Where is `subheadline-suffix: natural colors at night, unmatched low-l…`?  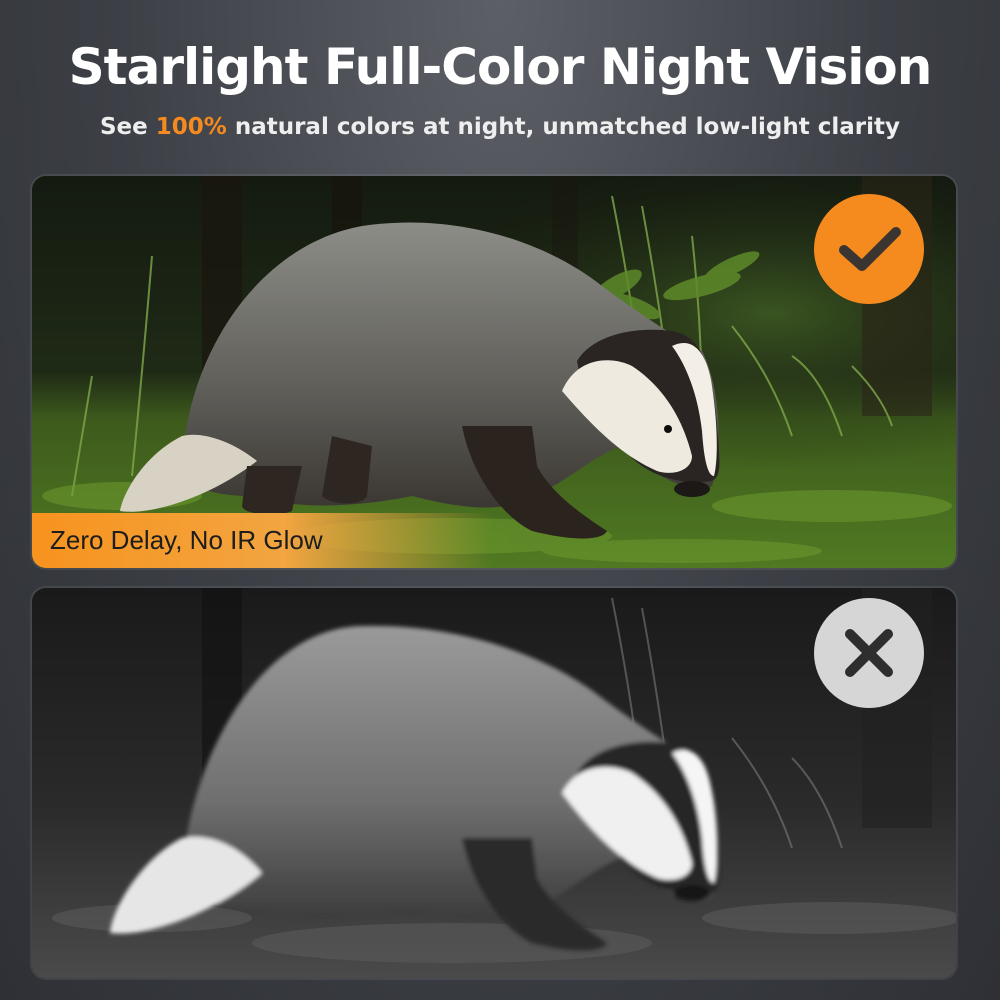
subheadline-suffix: natural colors at night, unmatched low-l… is located at coordinates (563, 127).